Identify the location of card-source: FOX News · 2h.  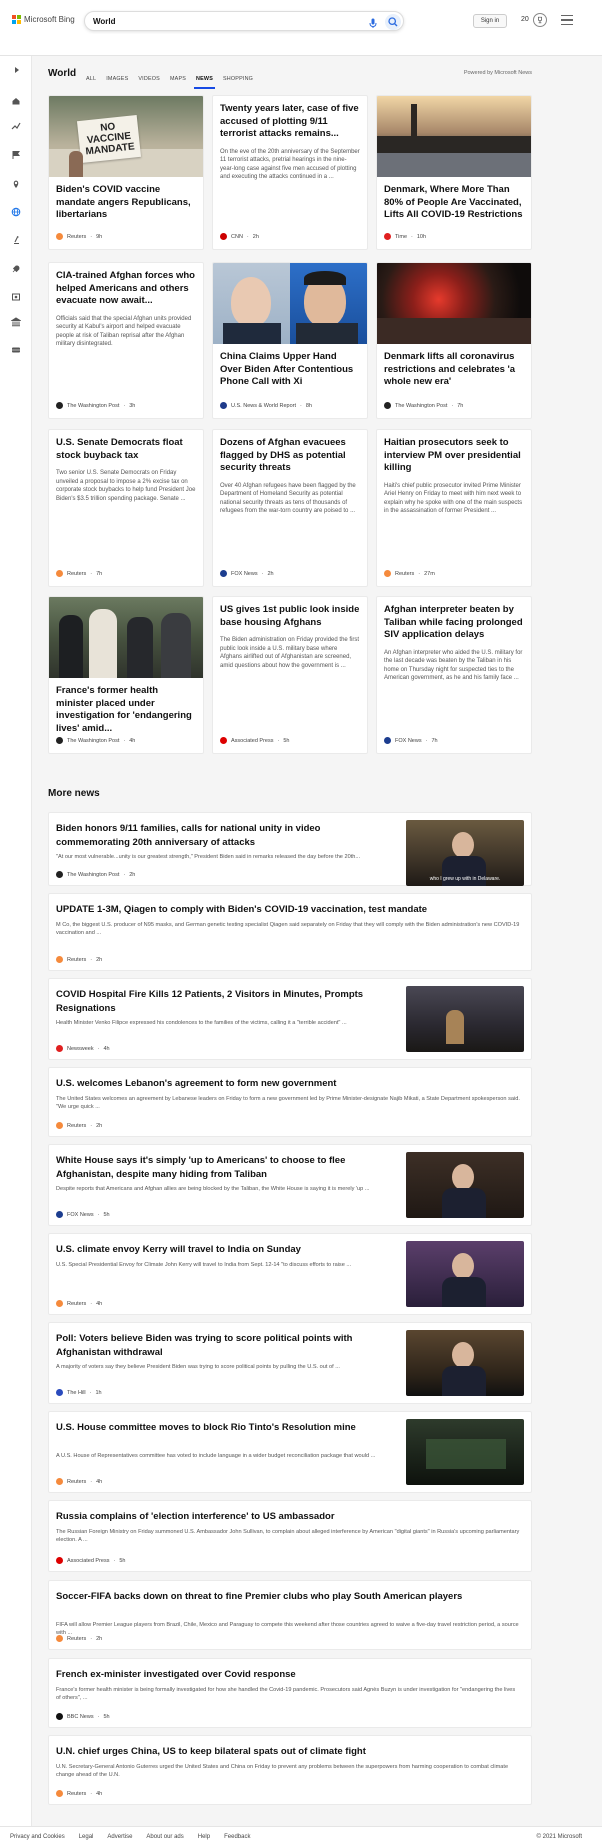
(247, 573).